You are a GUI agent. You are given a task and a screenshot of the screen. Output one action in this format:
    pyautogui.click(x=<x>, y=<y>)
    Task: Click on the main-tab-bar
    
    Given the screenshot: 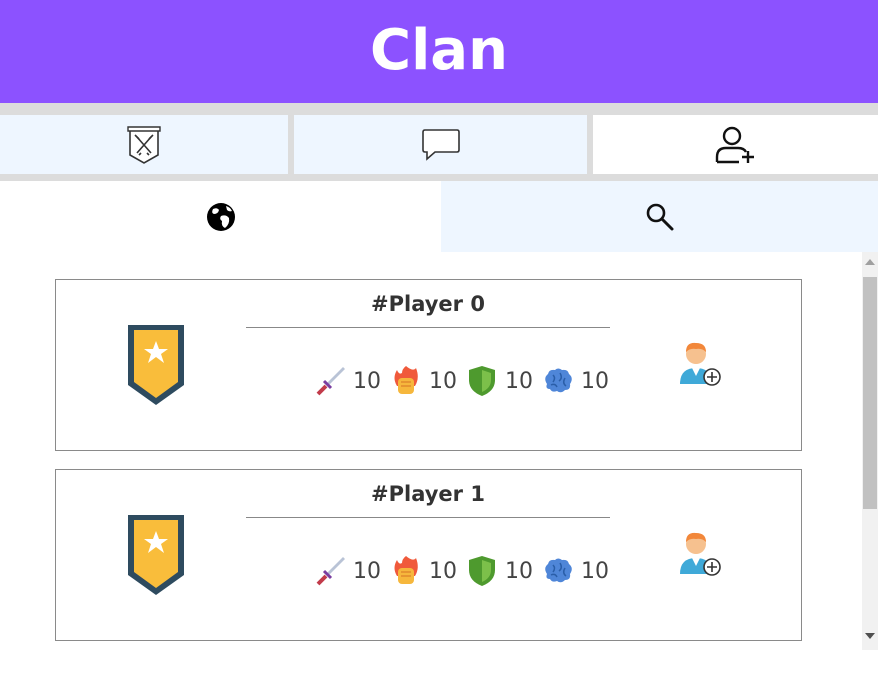 What is the action you would take?
    pyautogui.click(x=439, y=142)
    